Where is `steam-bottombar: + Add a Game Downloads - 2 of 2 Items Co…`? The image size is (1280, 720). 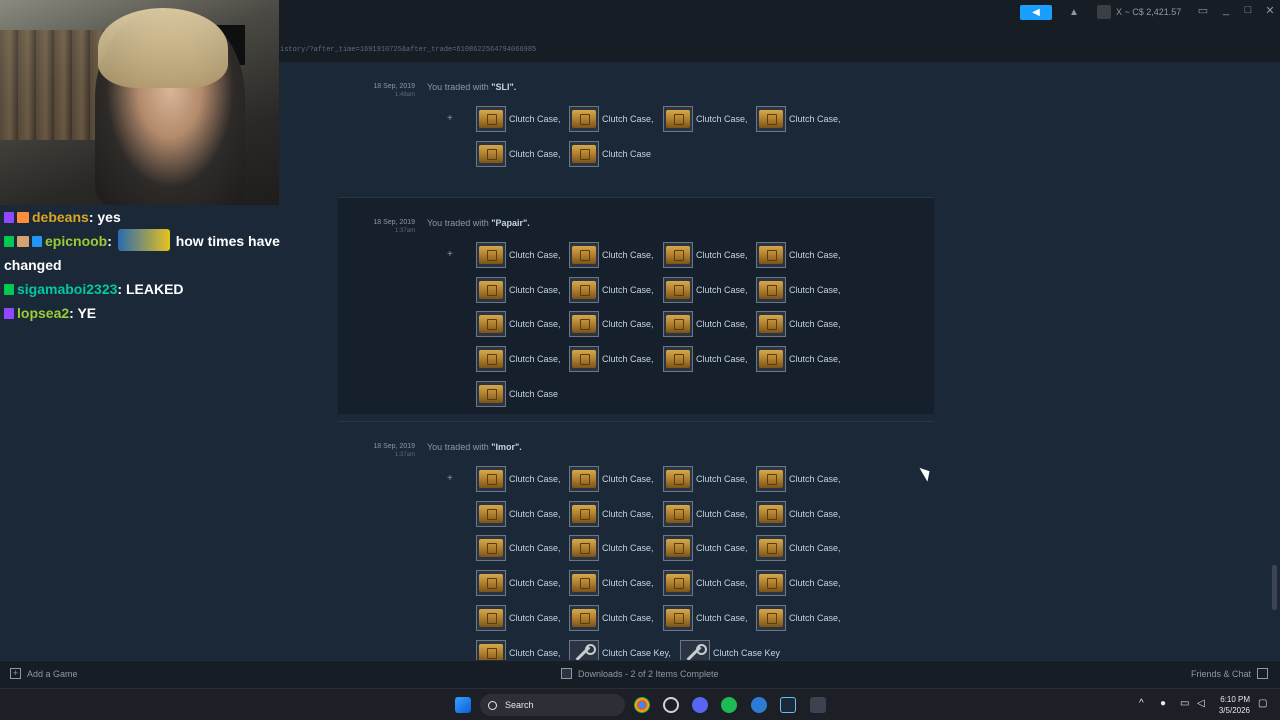
steam-bottombar: + Add a Game Downloads - 2 of 2 Items Co… is located at coordinates (640, 674).